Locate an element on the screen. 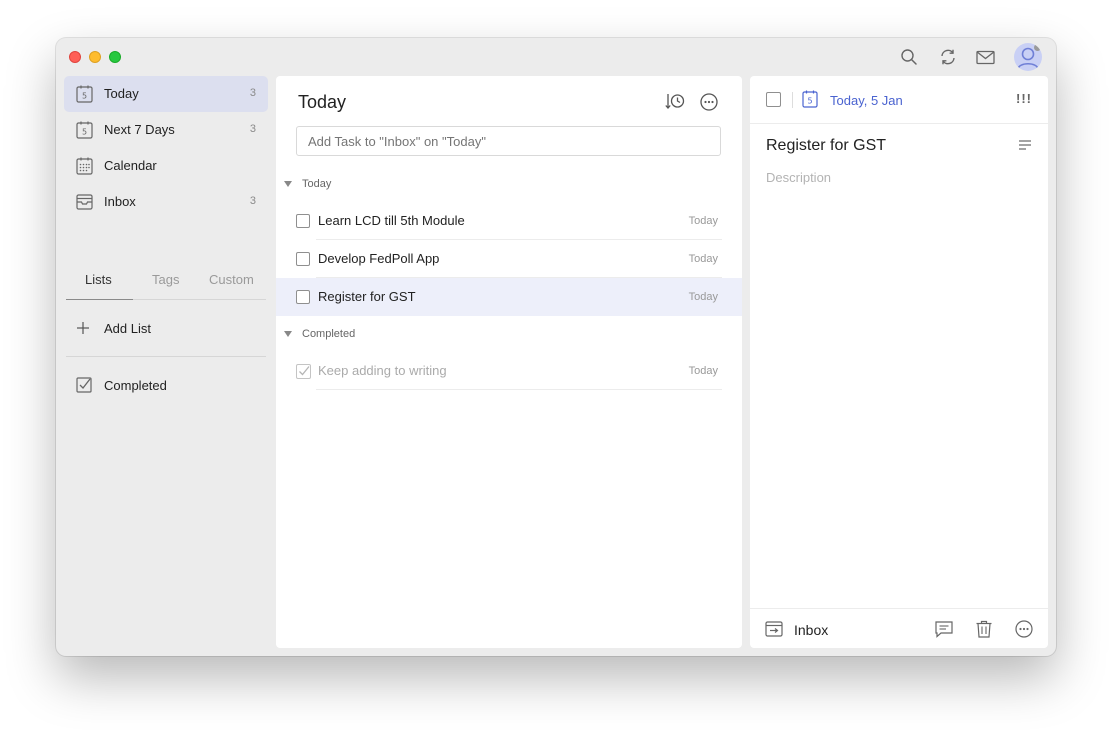 This screenshot has height=730, width=1112. checkbox-checked-icon is located at coordinates (84, 387).